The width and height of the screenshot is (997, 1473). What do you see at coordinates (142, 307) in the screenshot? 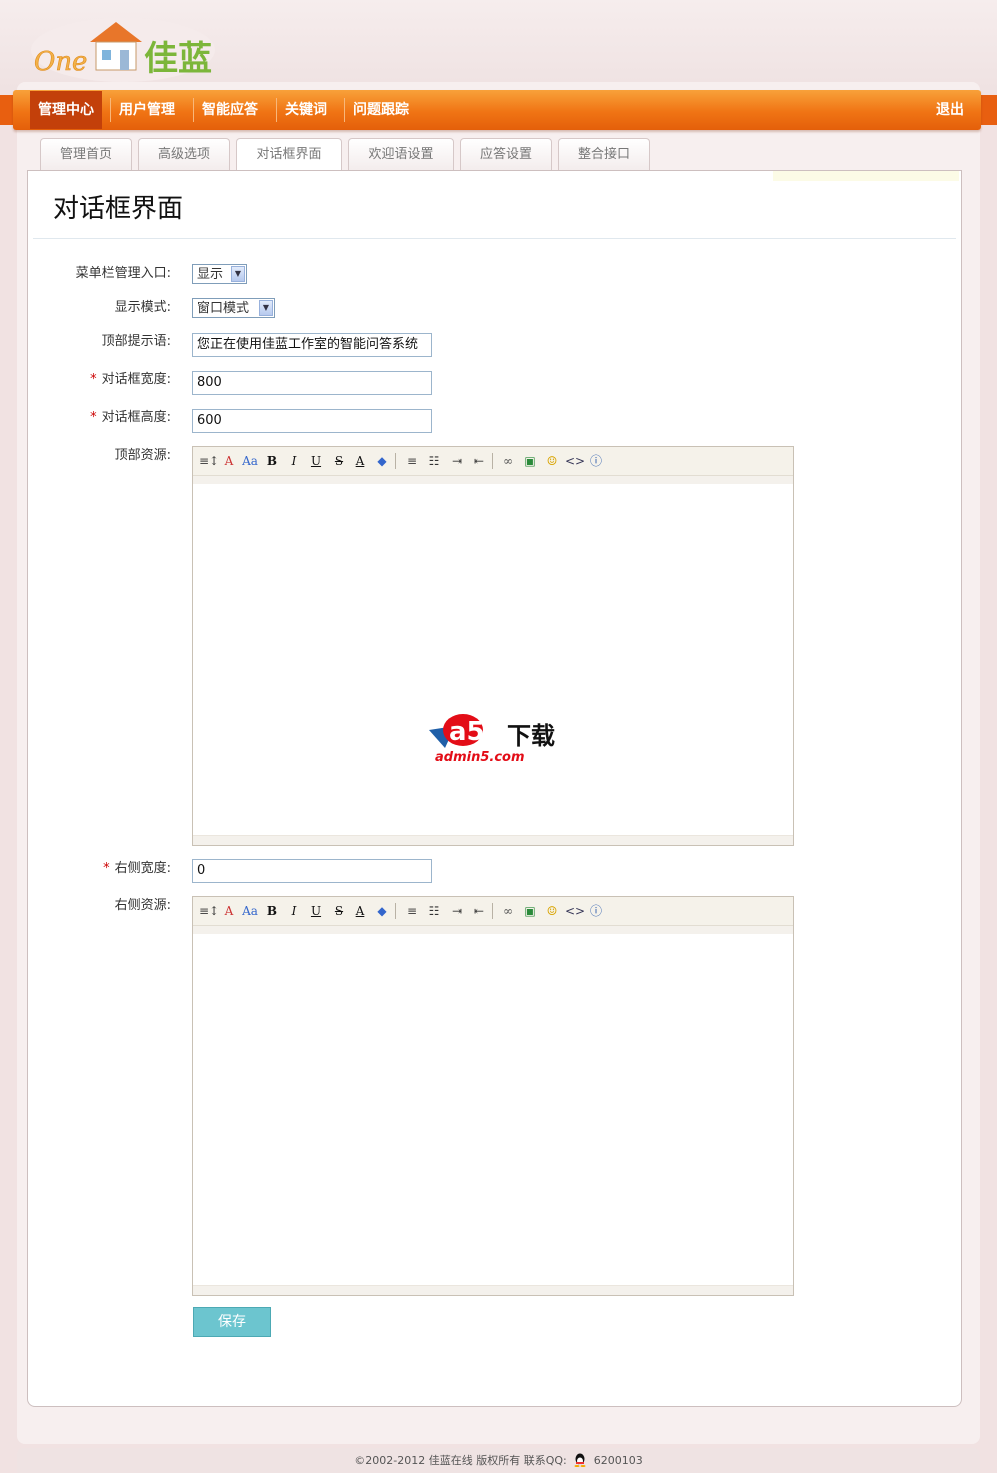
I see `display-mode-label: 显示模式:` at bounding box center [142, 307].